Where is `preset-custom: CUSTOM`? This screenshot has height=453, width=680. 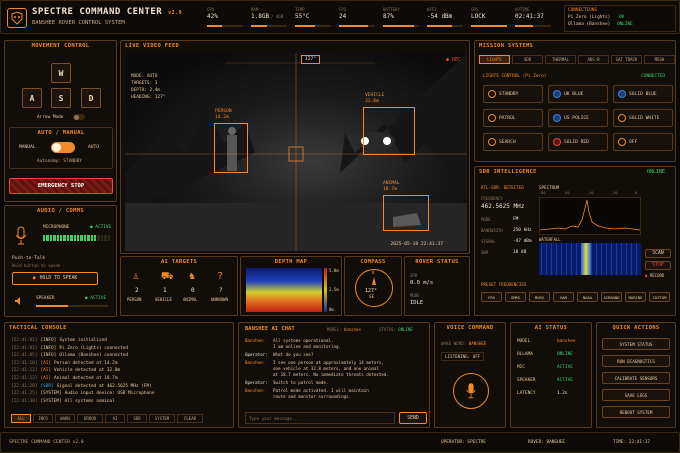
preset-custom: CUSTOM is located at coordinates (659, 297).